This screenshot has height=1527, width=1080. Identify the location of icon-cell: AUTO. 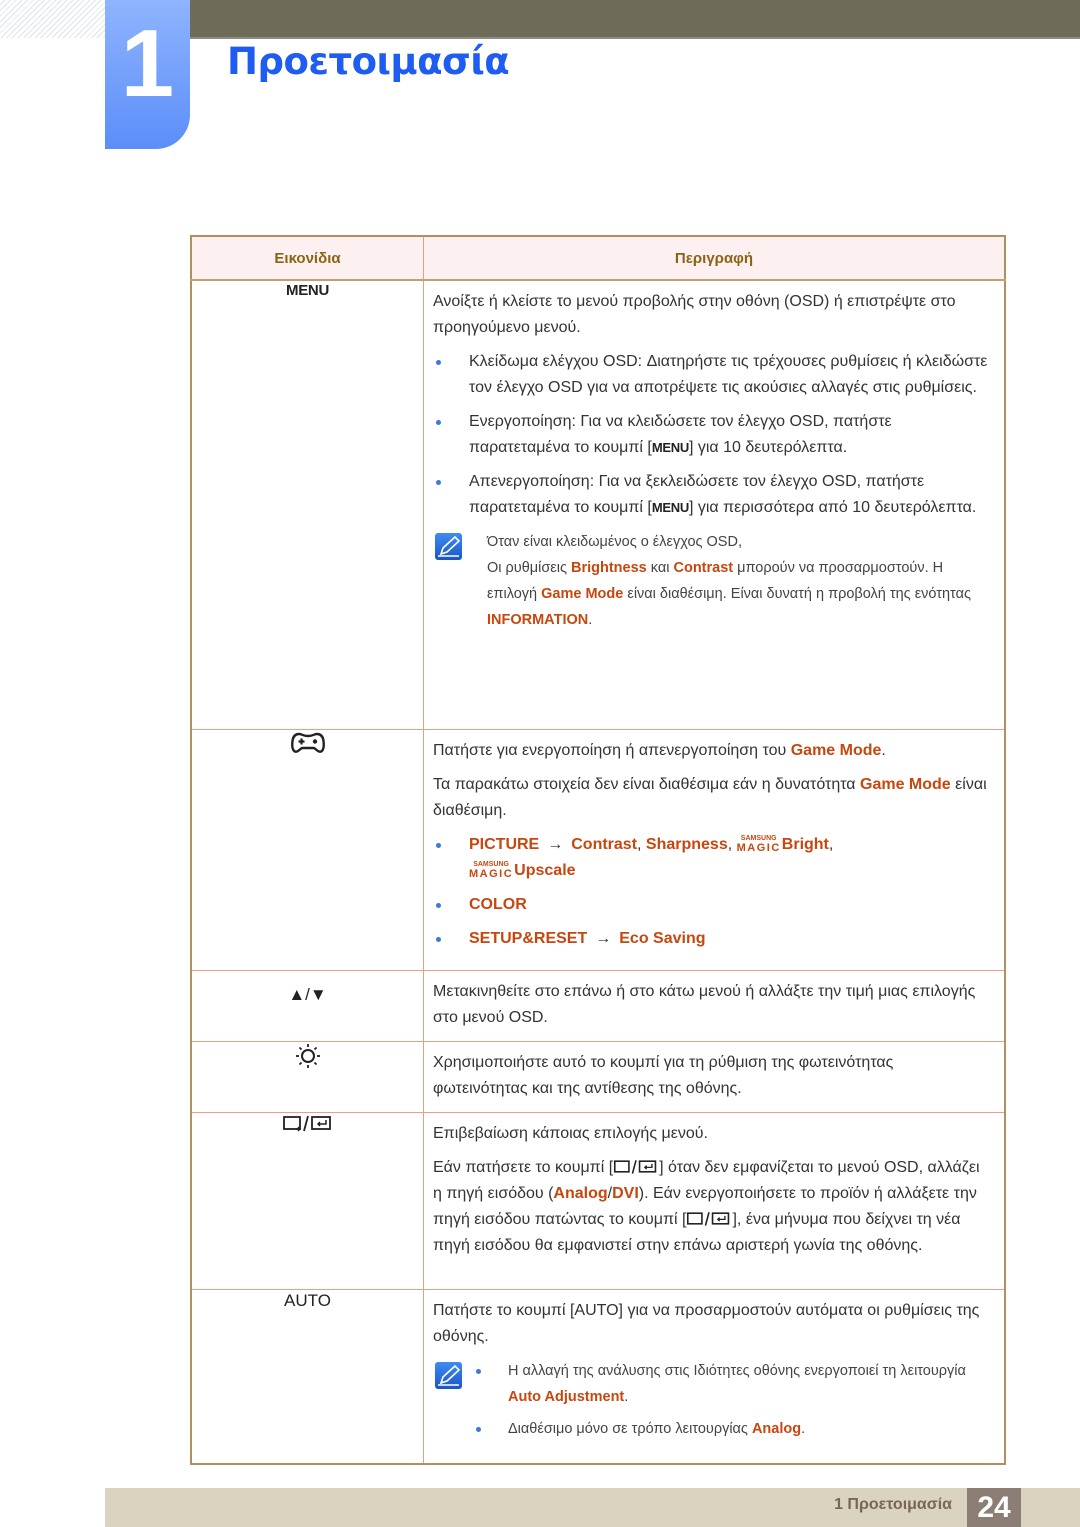
(307, 1376).